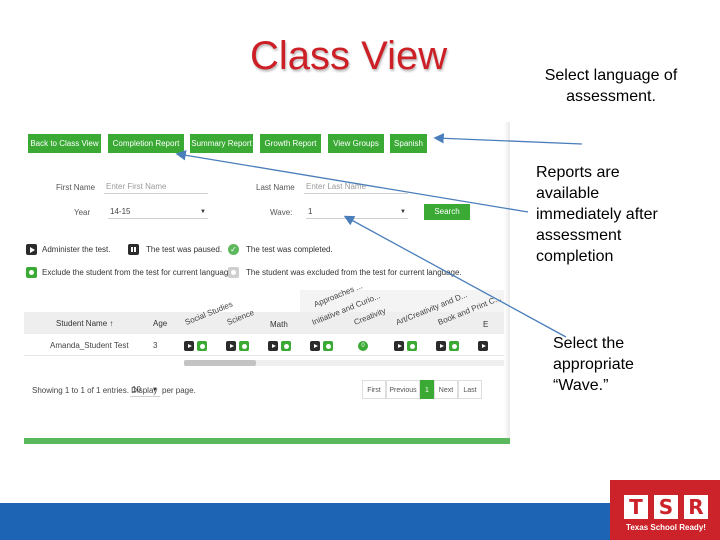  I want to click on logo-letter-r: R, so click(696, 507).